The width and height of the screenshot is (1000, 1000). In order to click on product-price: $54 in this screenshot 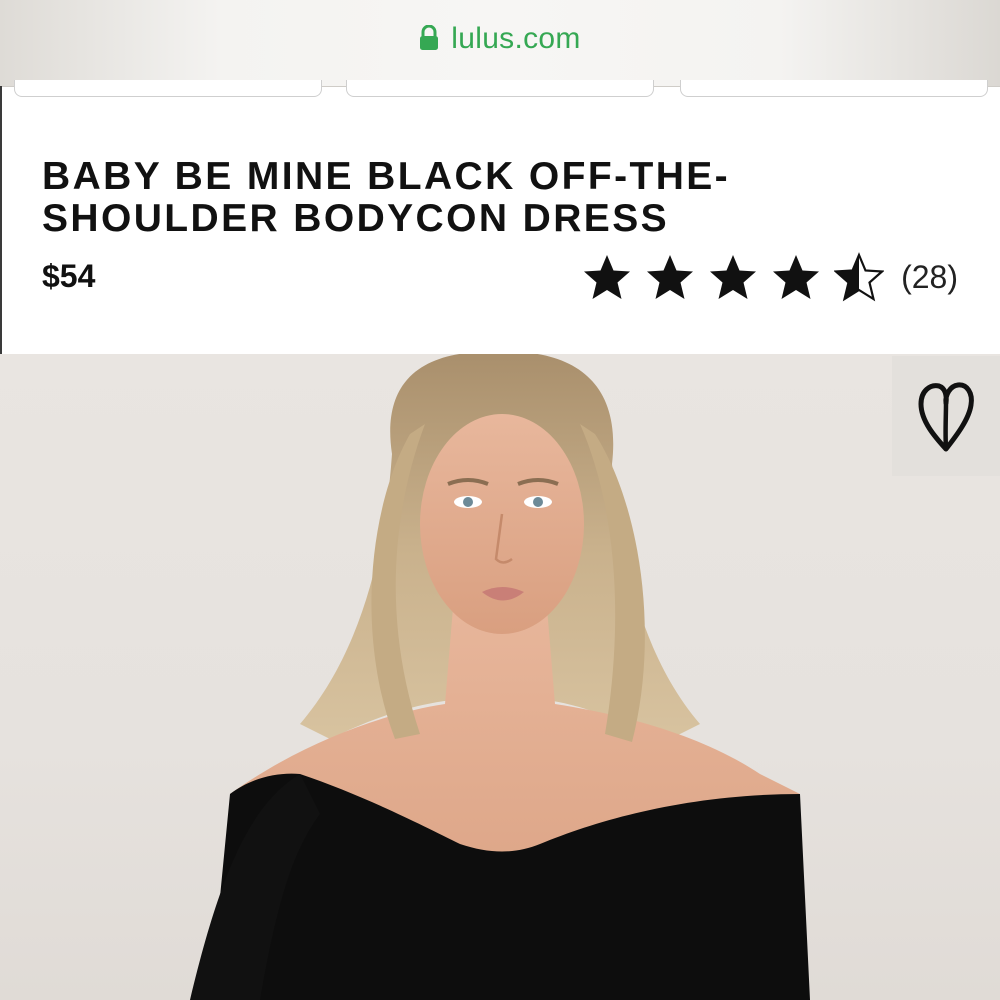, I will do `click(69, 276)`.